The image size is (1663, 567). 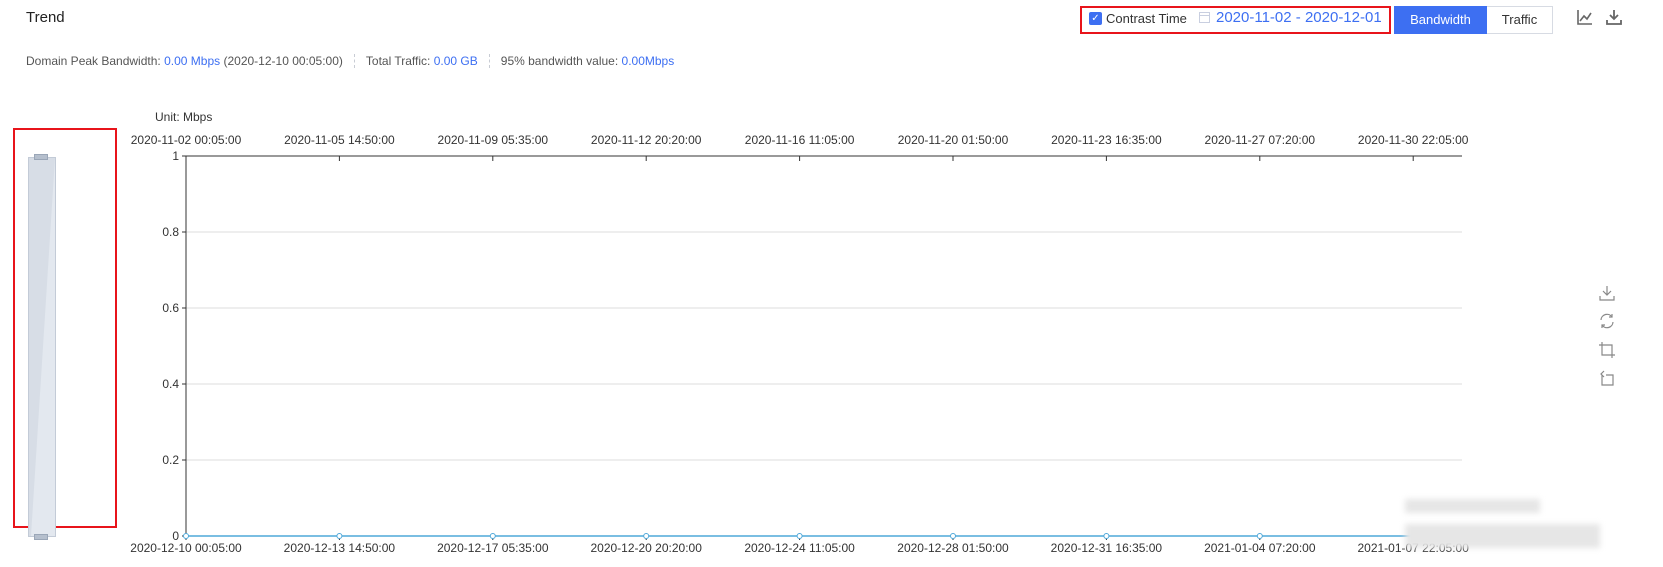 I want to click on y-tick-label: 0.4, so click(x=170, y=384).